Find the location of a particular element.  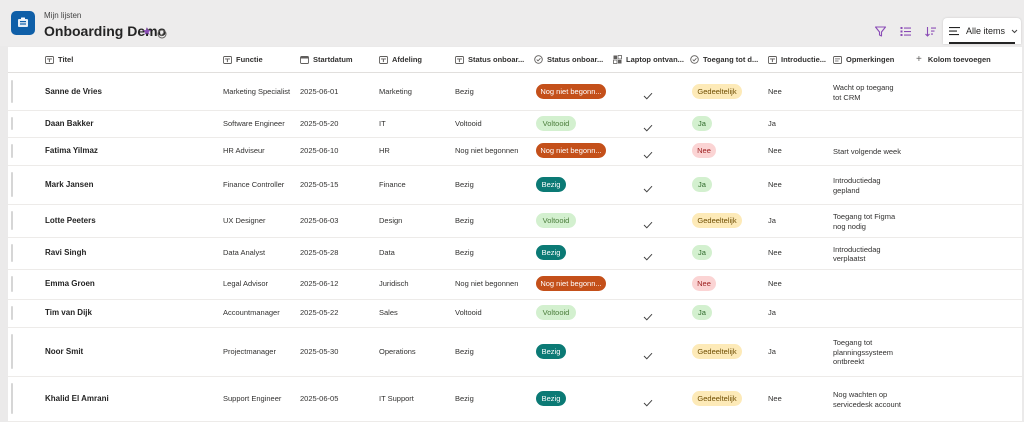

favorite-star-icon: ★ is located at coordinates (147, 31).